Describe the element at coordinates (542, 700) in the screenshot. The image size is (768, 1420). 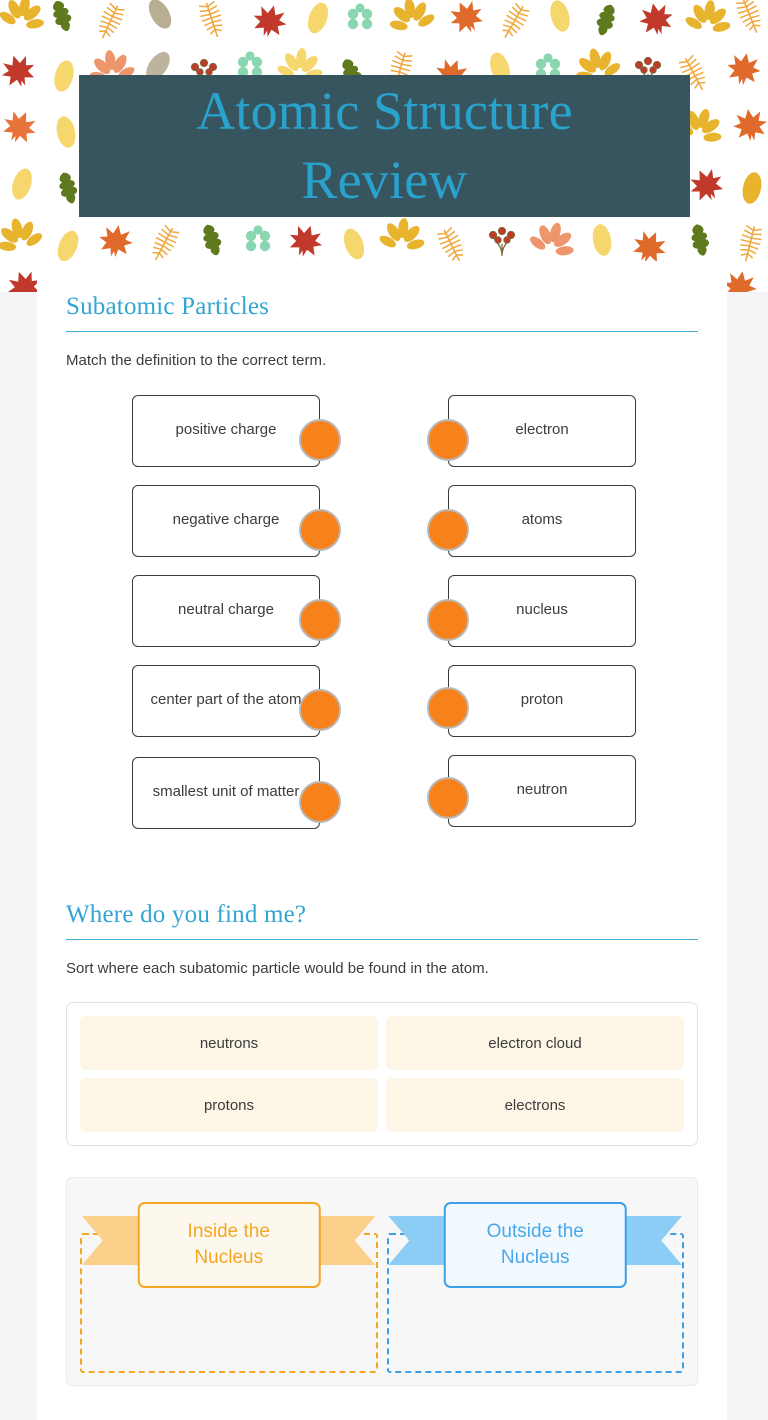
I see `match-term-box: proton` at that location.